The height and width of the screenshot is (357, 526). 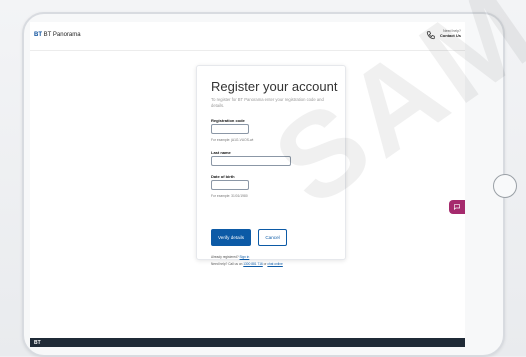 I want to click on brand-logo: BT BT Panorama, so click(x=57, y=35).